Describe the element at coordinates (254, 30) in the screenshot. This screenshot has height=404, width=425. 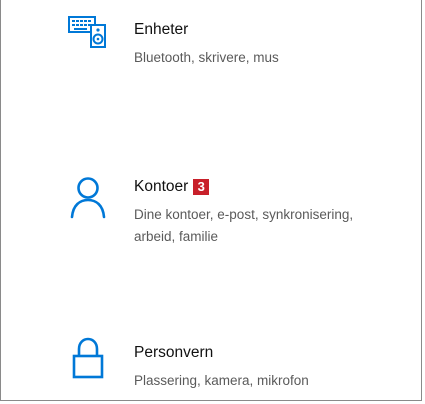
I see `item-title: Enheter` at that location.